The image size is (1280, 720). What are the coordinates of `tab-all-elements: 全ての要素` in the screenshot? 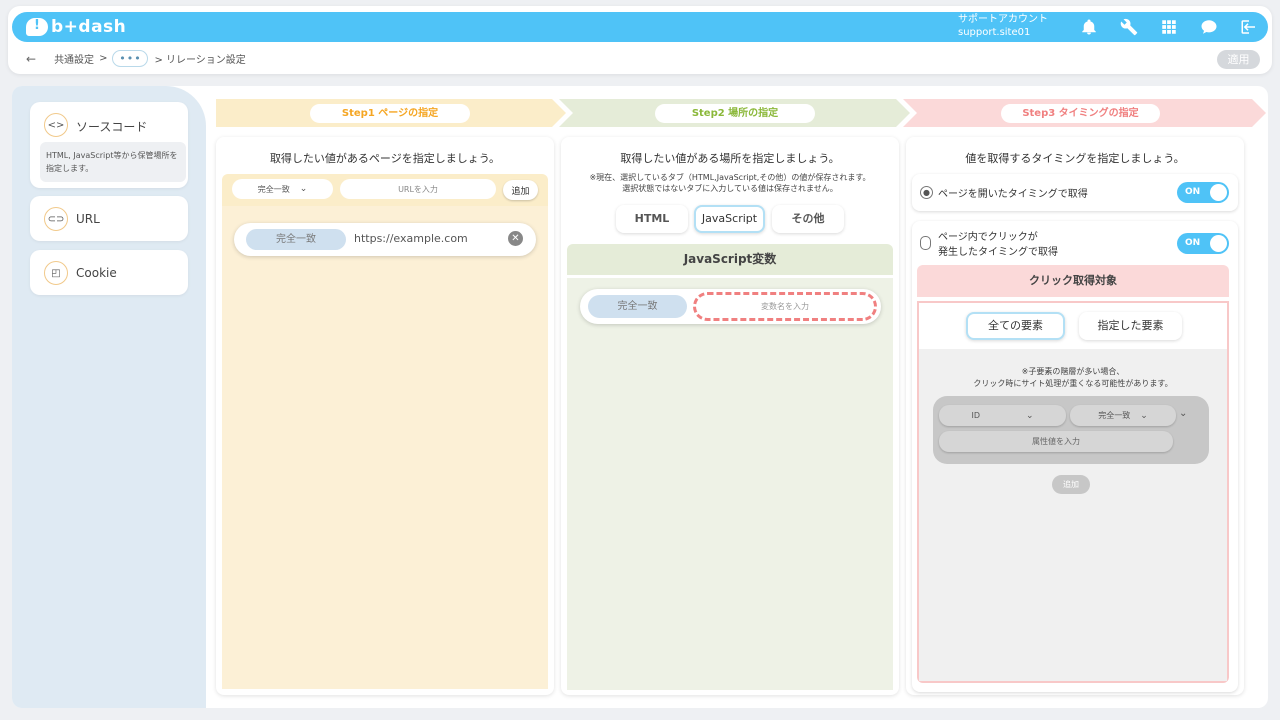 It's located at (1015, 326).